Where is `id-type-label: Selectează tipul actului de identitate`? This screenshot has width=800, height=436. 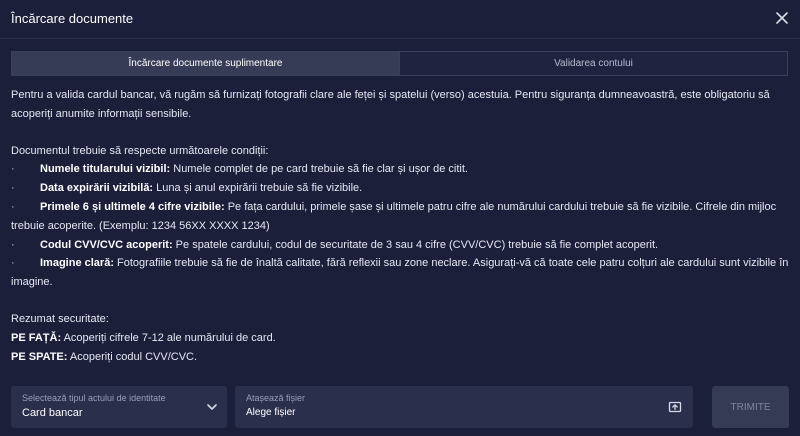
id-type-label: Selectează tipul actului de identitate is located at coordinates (94, 398).